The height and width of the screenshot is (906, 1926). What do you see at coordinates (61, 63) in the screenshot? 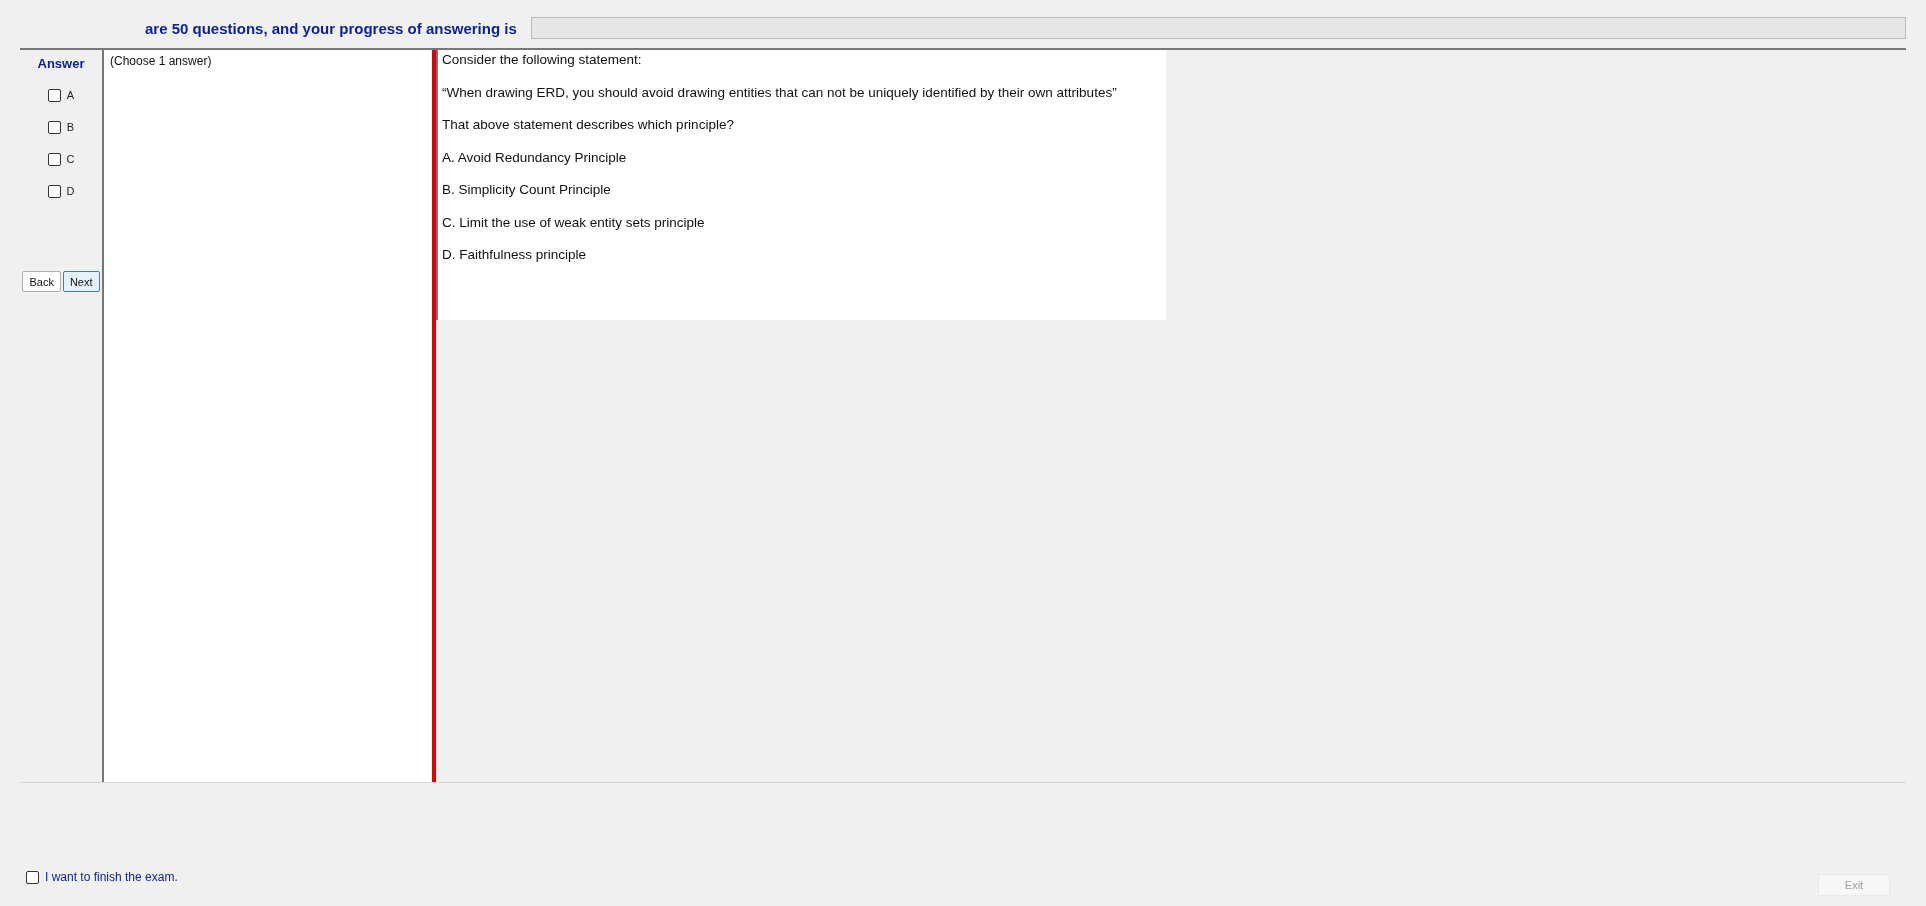
I see `answer-heading: Answer` at bounding box center [61, 63].